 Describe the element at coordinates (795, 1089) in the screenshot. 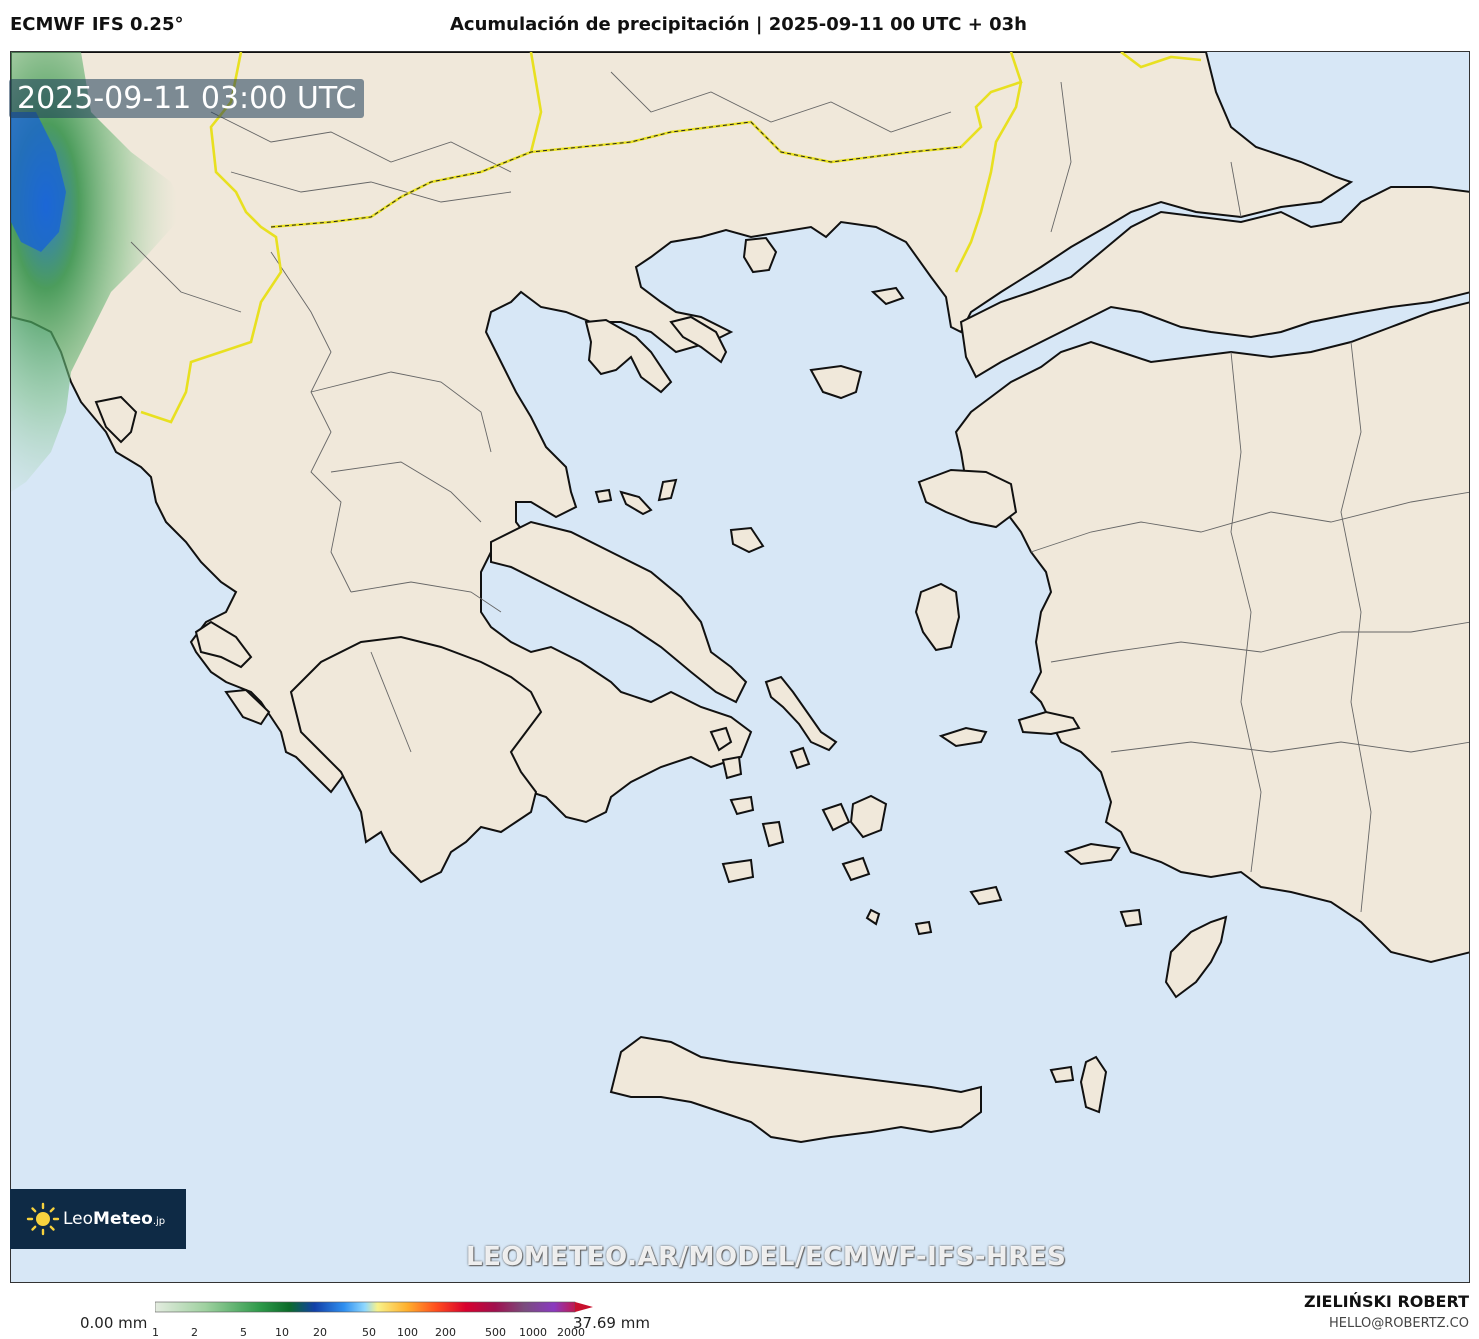

I see `land-crete` at that location.